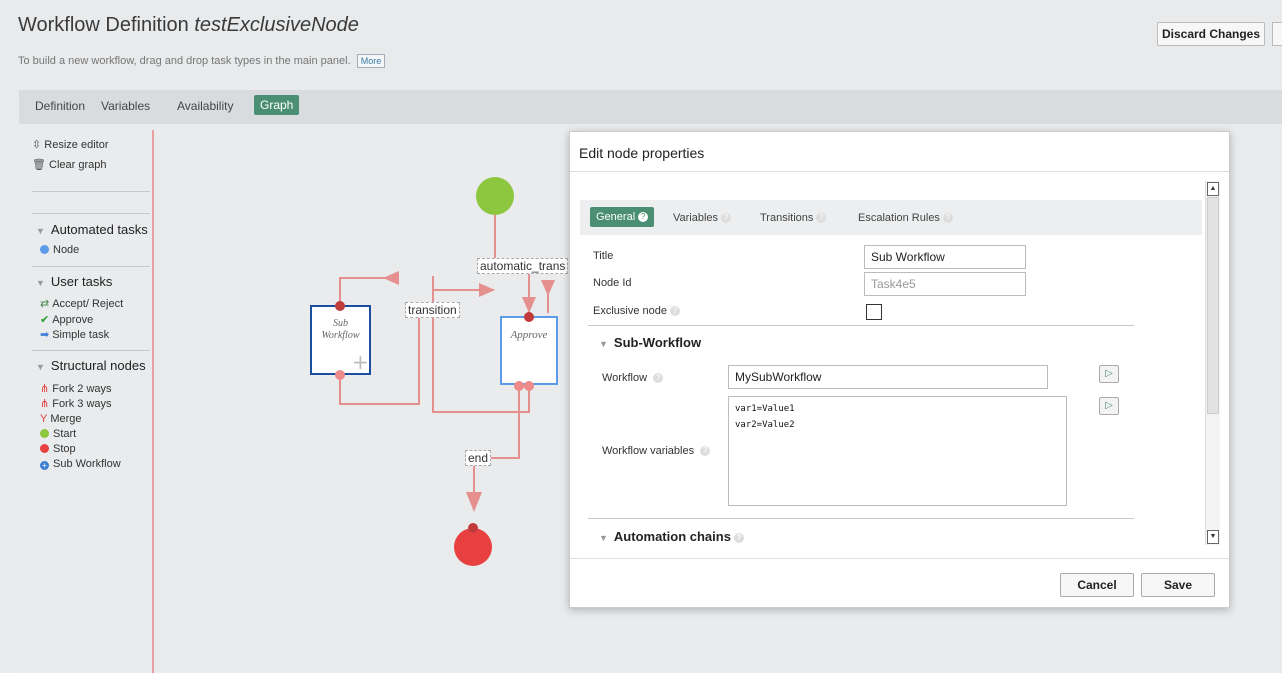  I want to click on scrollbar-thumb, so click(1213, 305).